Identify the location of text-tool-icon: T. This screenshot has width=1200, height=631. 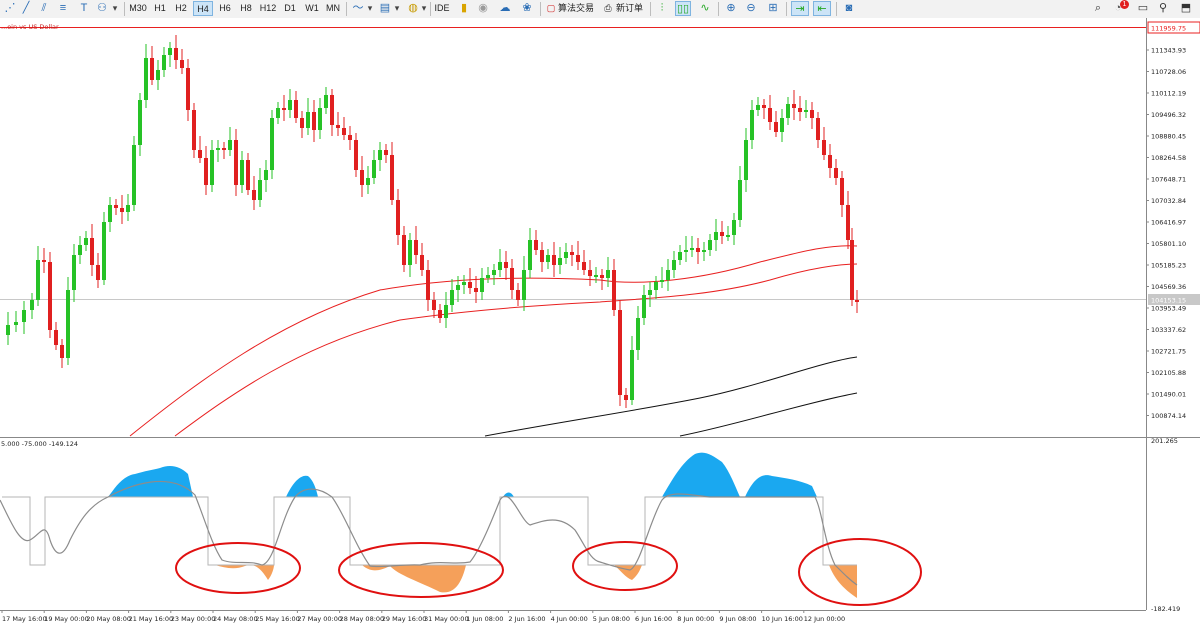
(84, 8).